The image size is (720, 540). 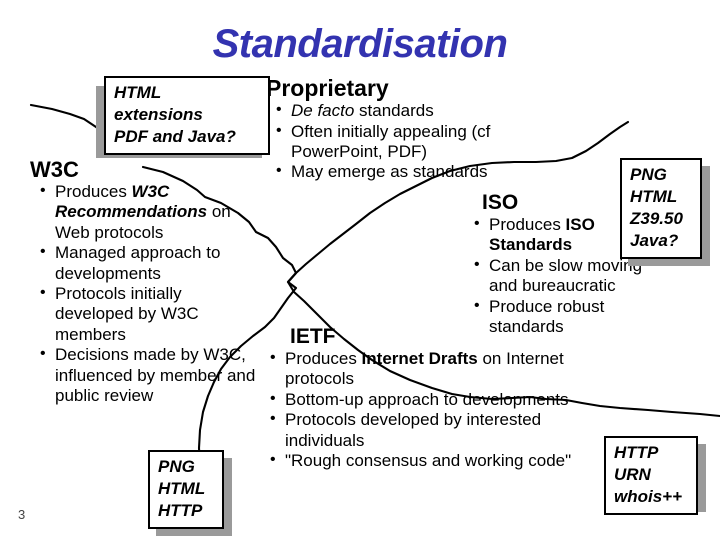 What do you see at coordinates (566, 275) in the screenshot?
I see `bullet-text-plain: Can be slow moving and bureaucratic` at bounding box center [566, 275].